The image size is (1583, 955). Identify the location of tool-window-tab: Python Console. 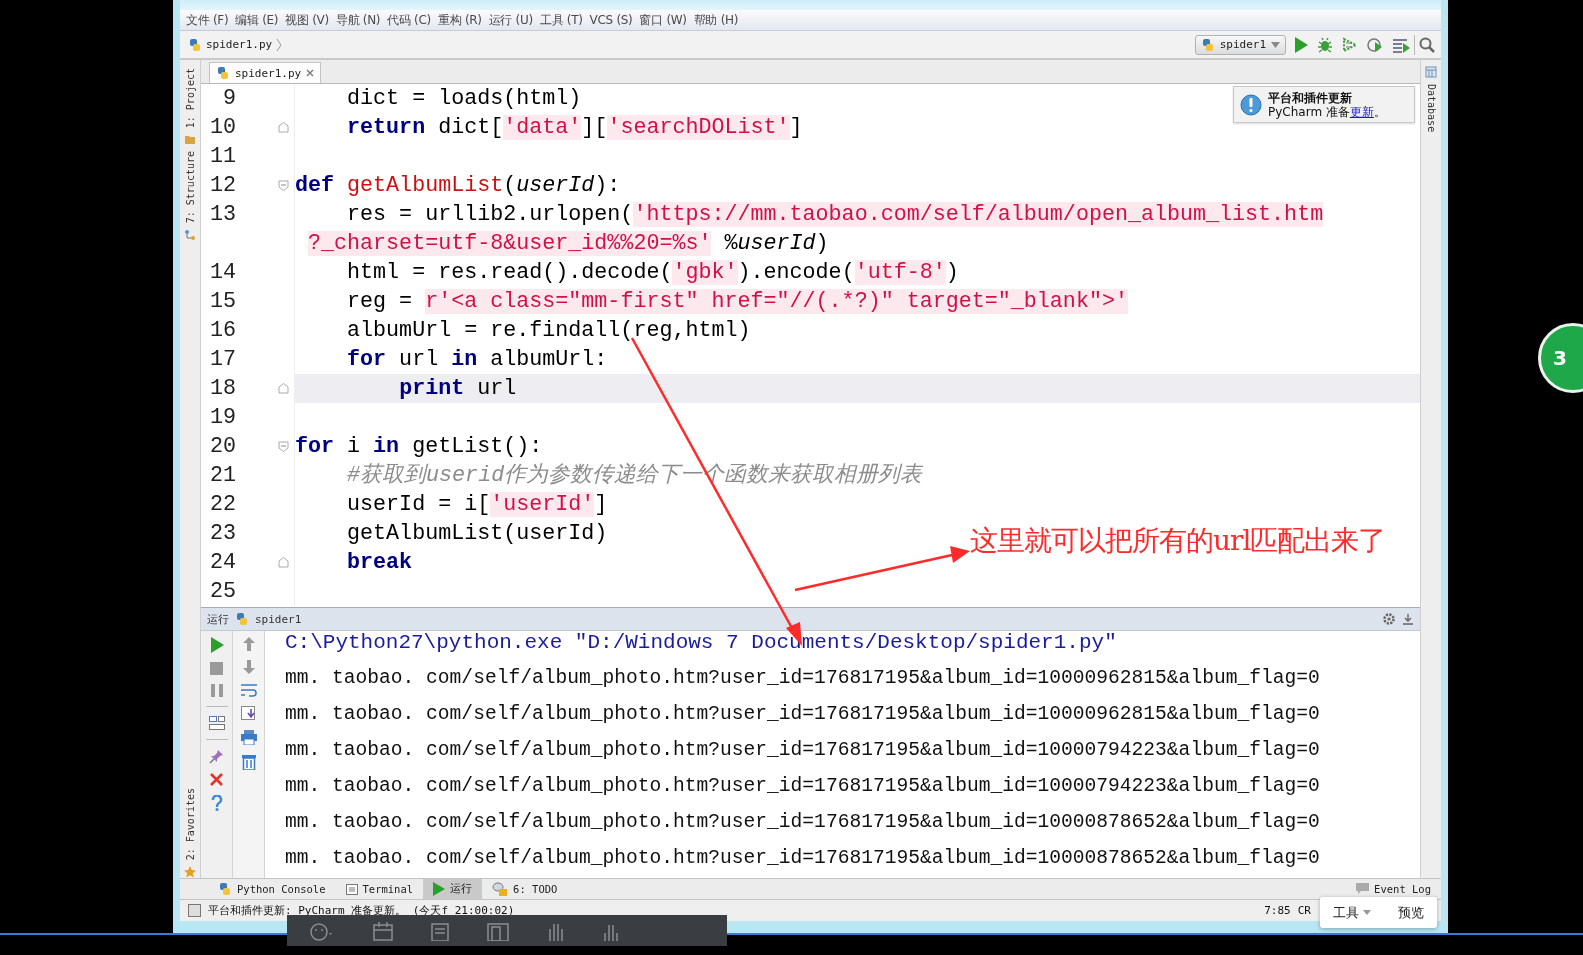
(272, 889).